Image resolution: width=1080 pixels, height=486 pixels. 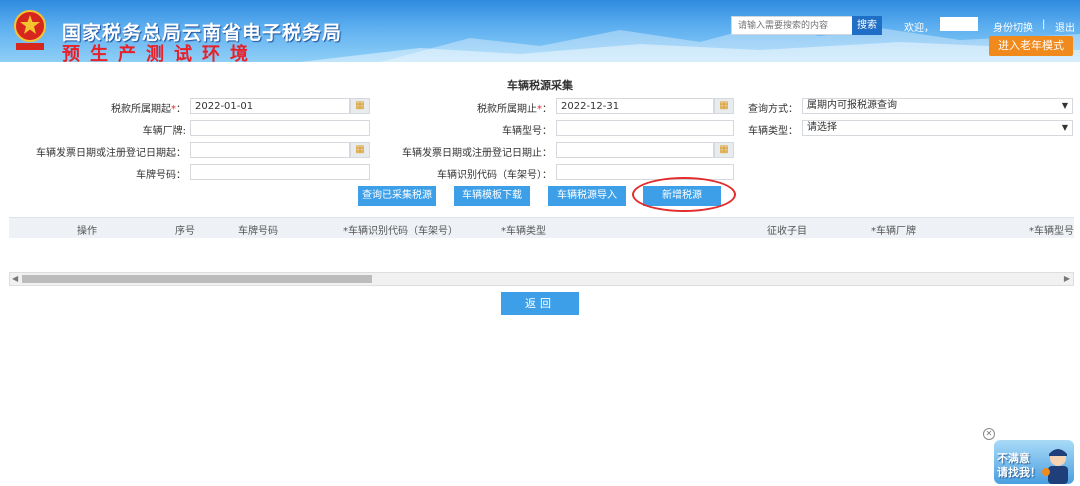 I want to click on page-title: 车辆税源采集, so click(x=540, y=85).